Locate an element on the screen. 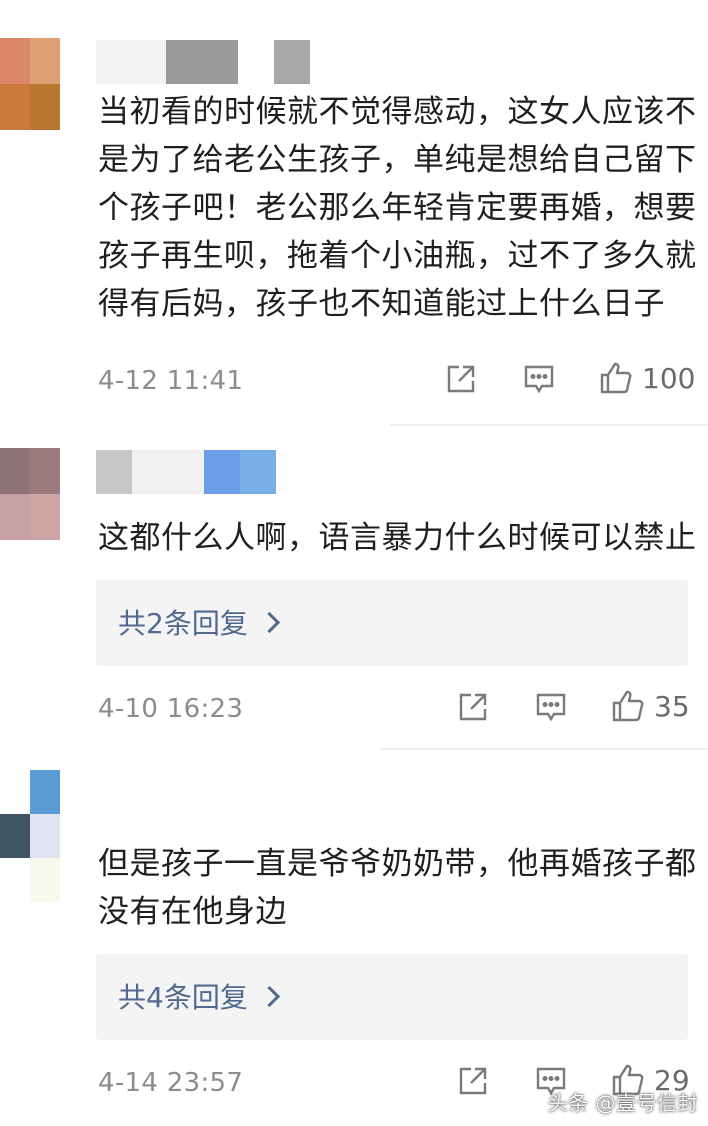 This screenshot has height=1126, width=708. comment-meta: 4-12 11:41 100 is located at coordinates (398, 382).